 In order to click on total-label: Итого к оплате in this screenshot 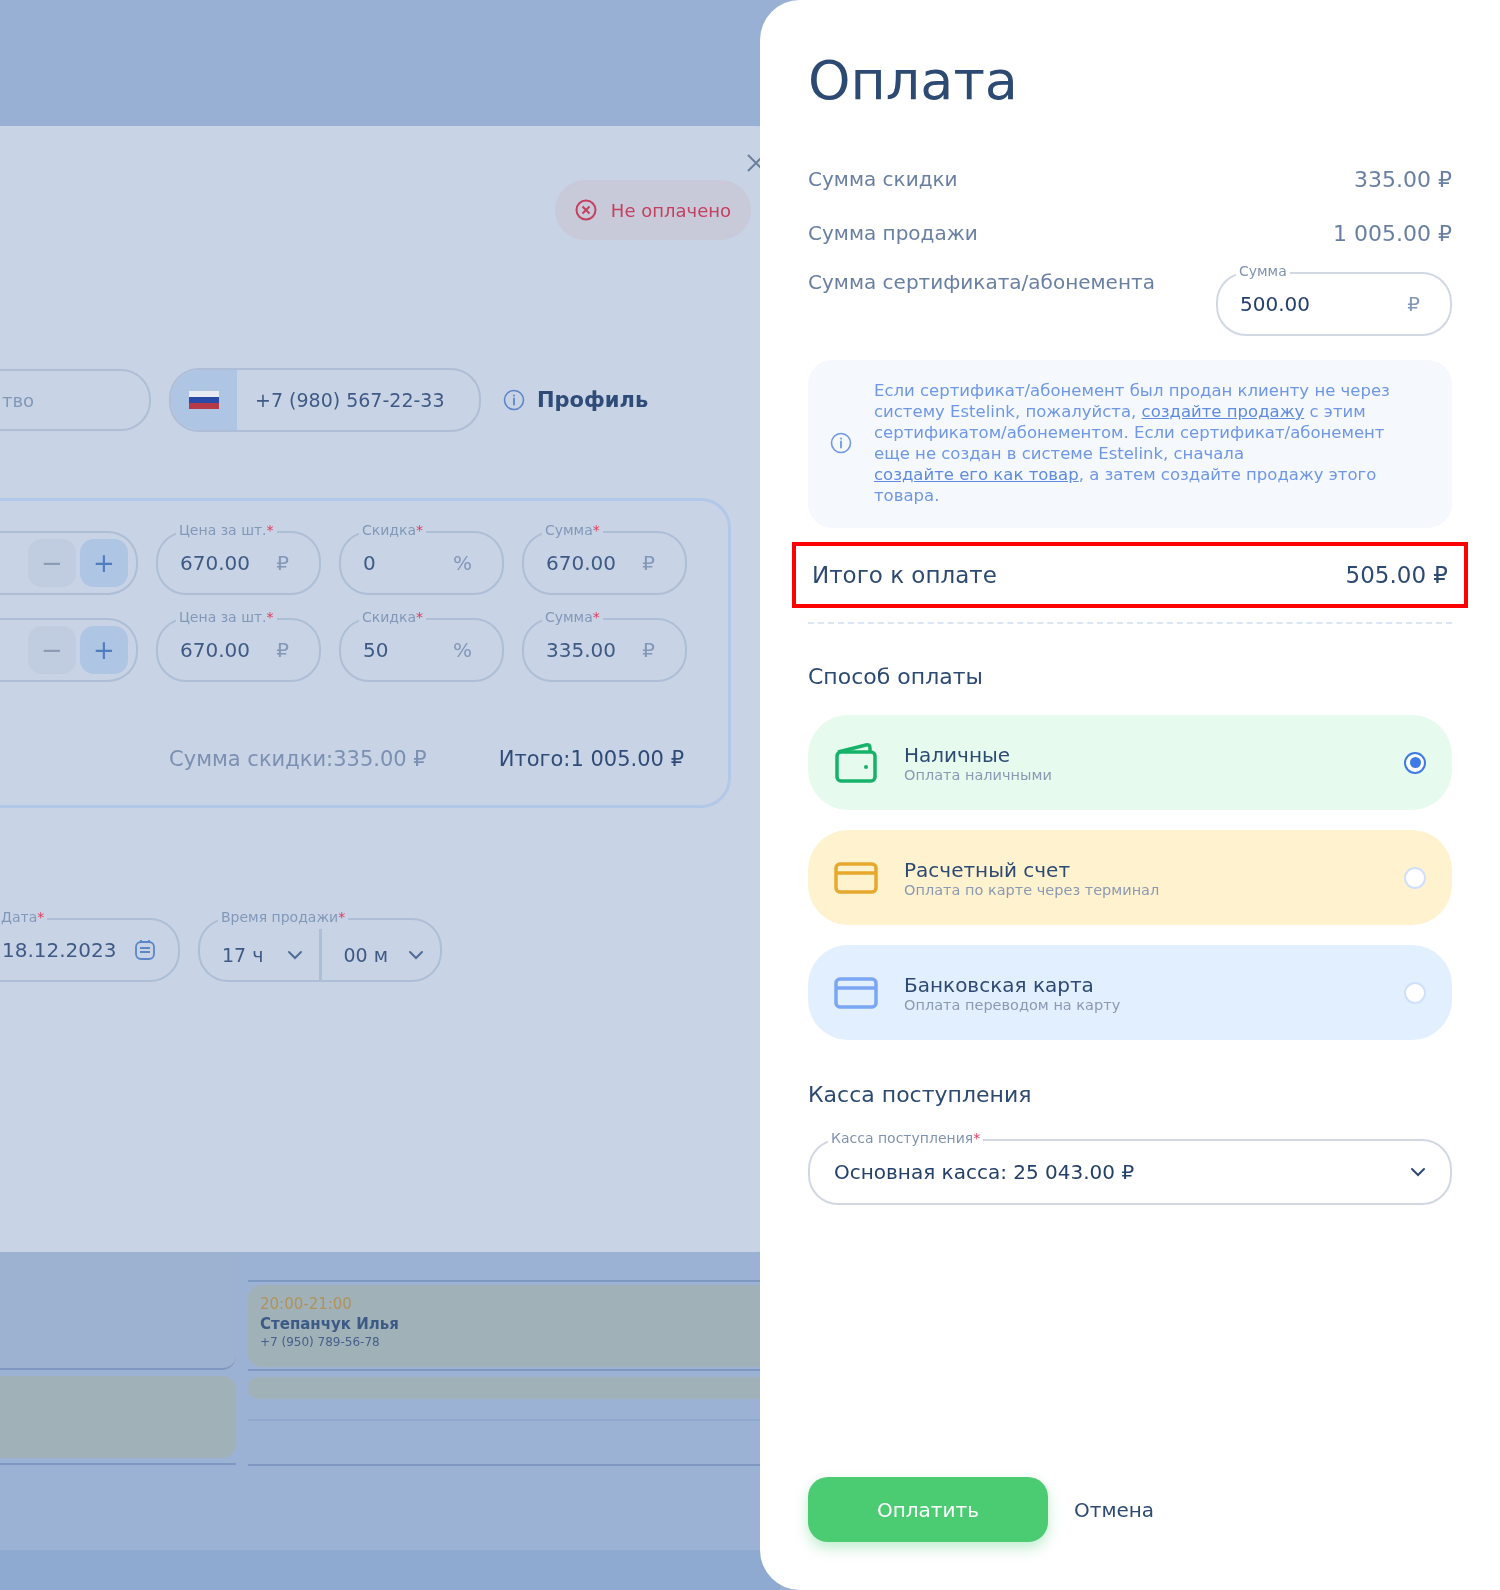, I will do `click(904, 575)`.